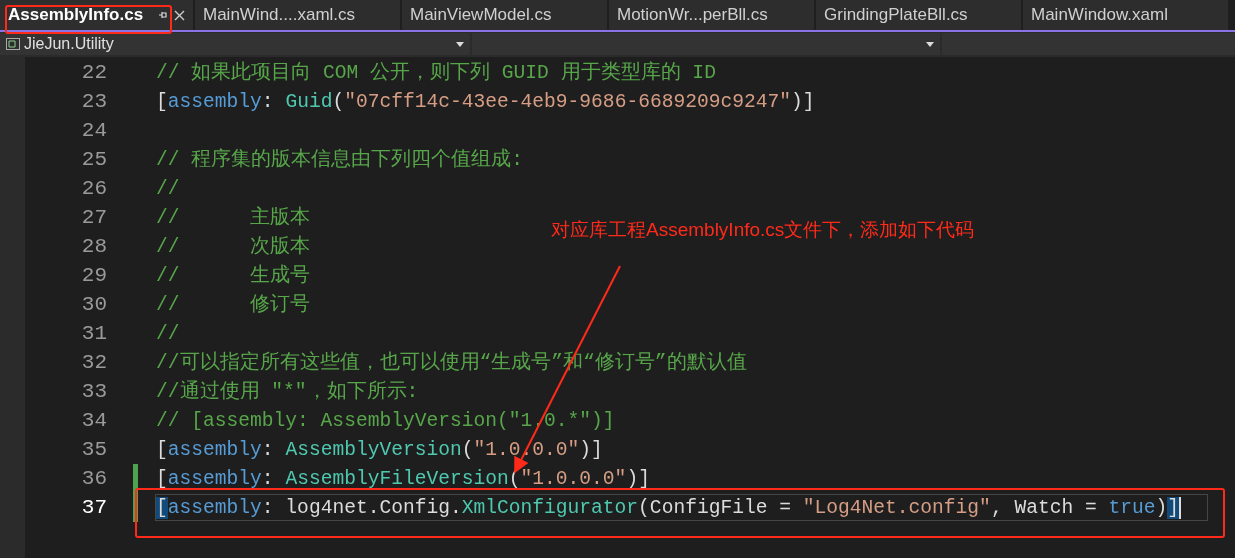 The width and height of the screenshot is (1235, 558). What do you see at coordinates (485, 102) in the screenshot?
I see `code-line: [assembly: Guid("07cff14c-43ee-4eb9-9686-6689209c9247")]` at bounding box center [485, 102].